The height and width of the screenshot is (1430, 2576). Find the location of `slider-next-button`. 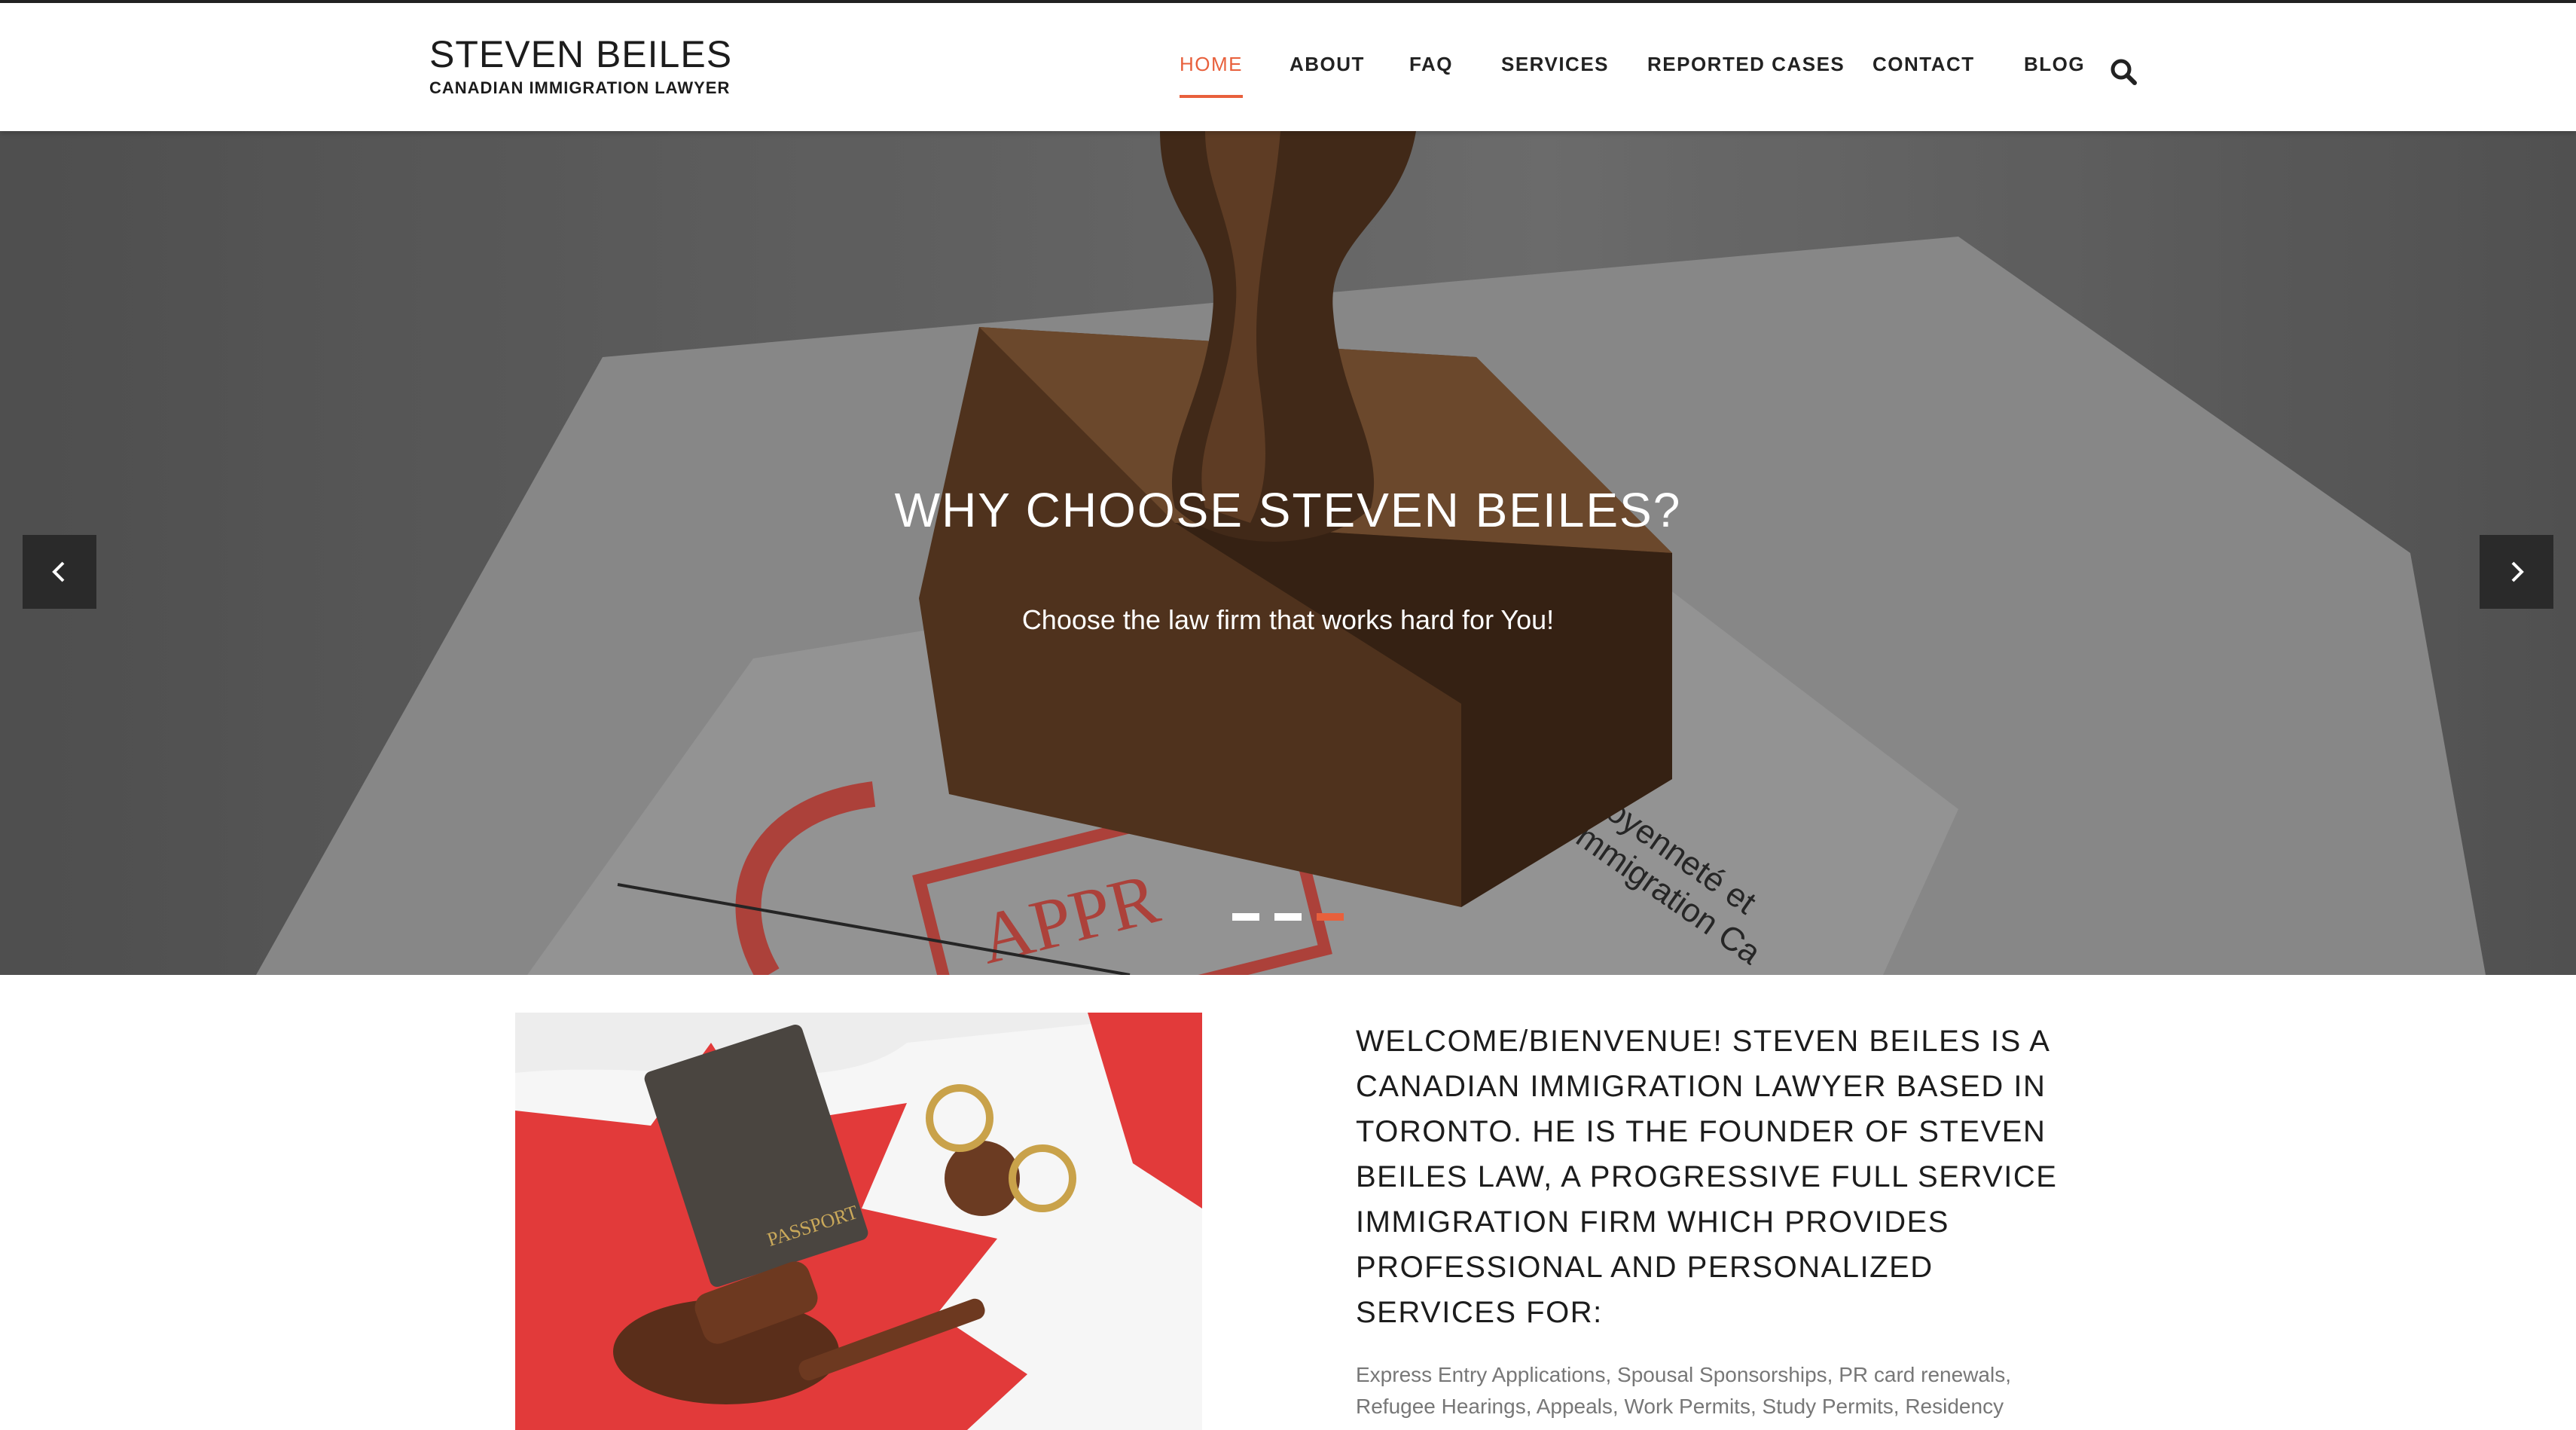

slider-next-button is located at coordinates (2517, 572).